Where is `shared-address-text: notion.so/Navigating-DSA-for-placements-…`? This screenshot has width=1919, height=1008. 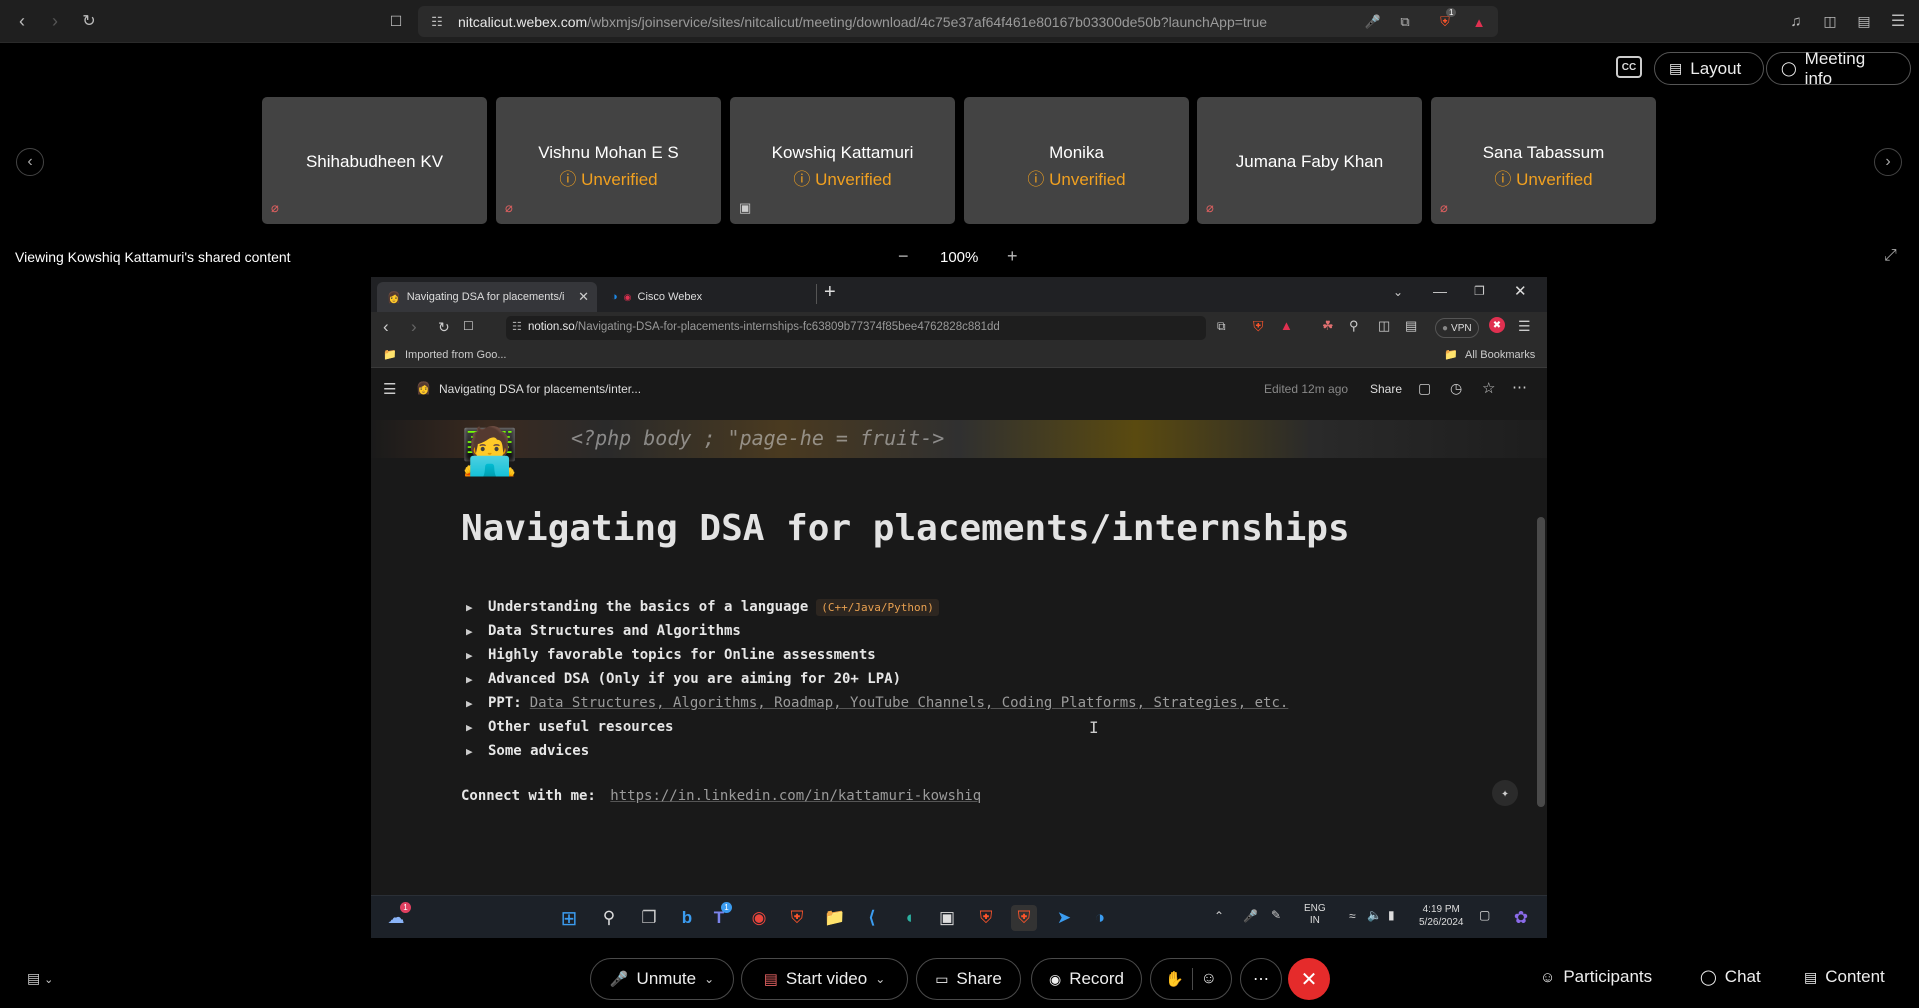
shared-address-text: notion.so/Navigating-DSA-for-placements-… is located at coordinates (764, 327).